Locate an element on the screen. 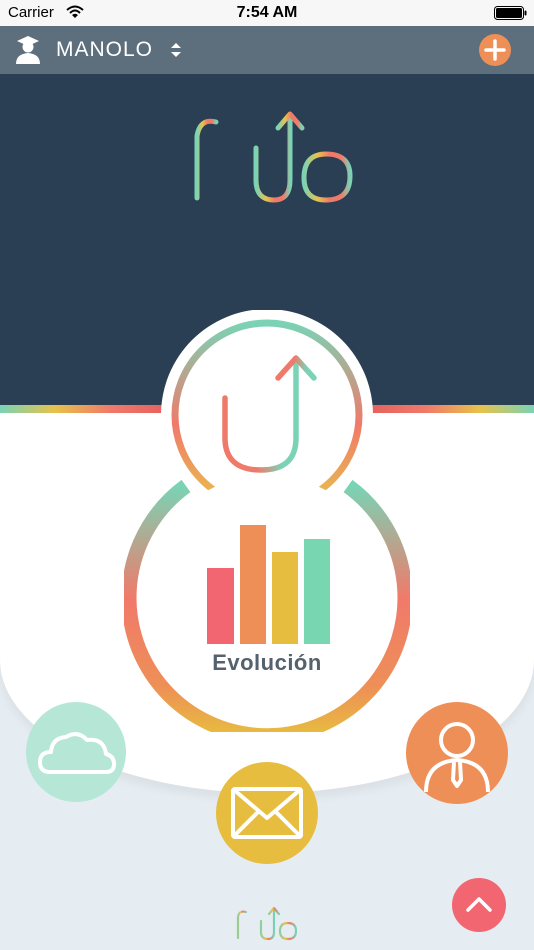 This screenshot has height=950, width=534. evolucion-button is located at coordinates (267, 601).